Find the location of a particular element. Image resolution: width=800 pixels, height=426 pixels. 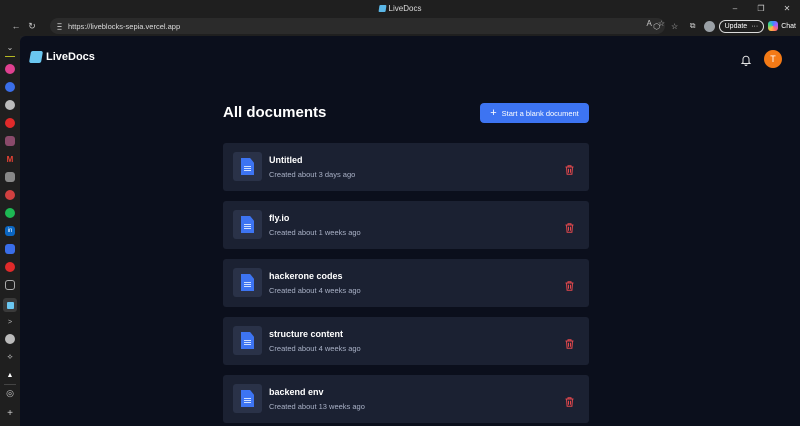

livedocs-sidebar-item is located at coordinates (10, 305).